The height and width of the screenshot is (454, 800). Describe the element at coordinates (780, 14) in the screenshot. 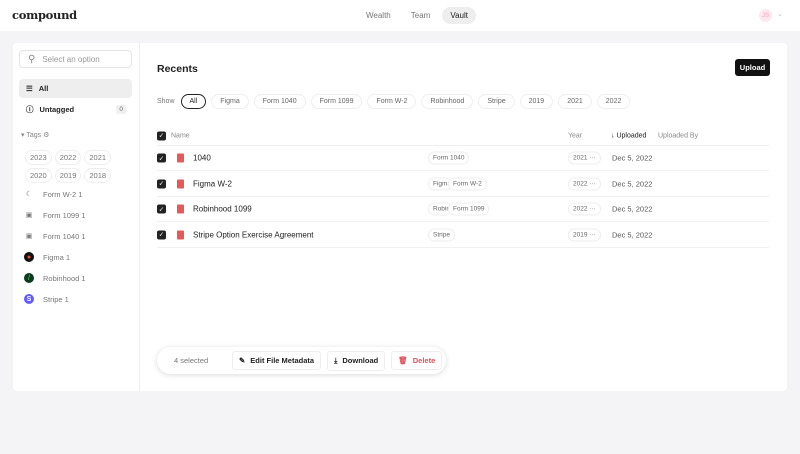

I see `chevron-down-icon: ⌄` at that location.